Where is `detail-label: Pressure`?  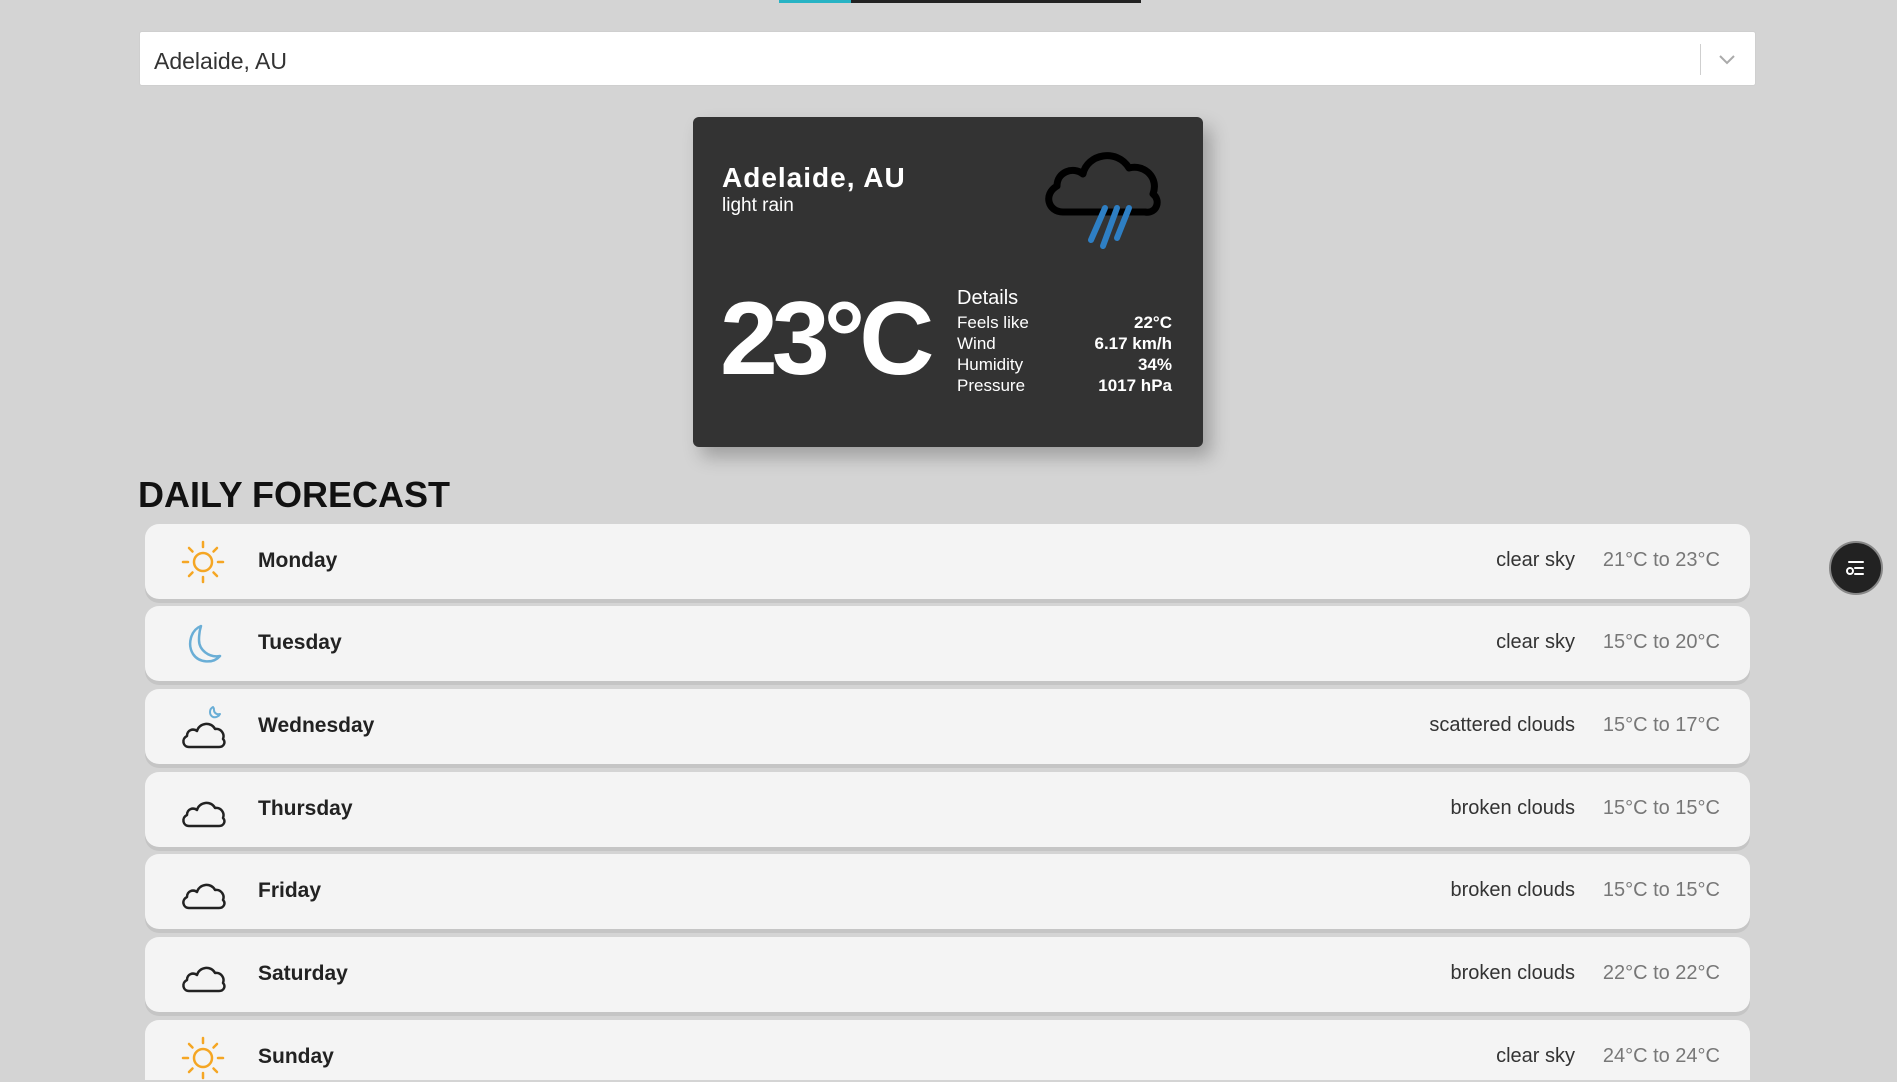
detail-label: Pressure is located at coordinates (991, 385).